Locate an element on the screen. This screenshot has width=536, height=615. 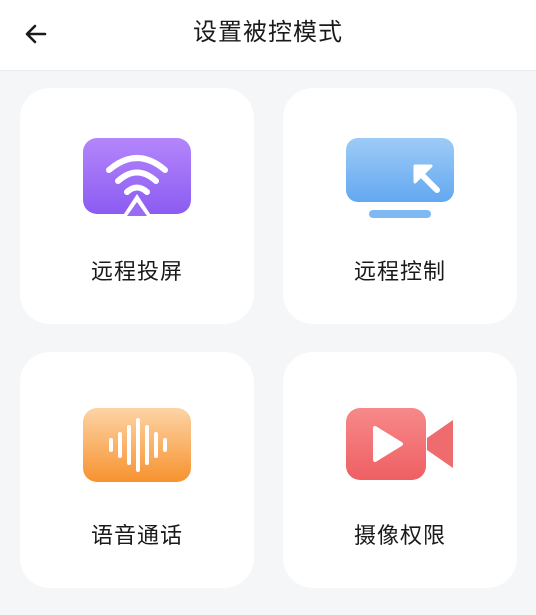
remote-control-icon is located at coordinates (400, 178).